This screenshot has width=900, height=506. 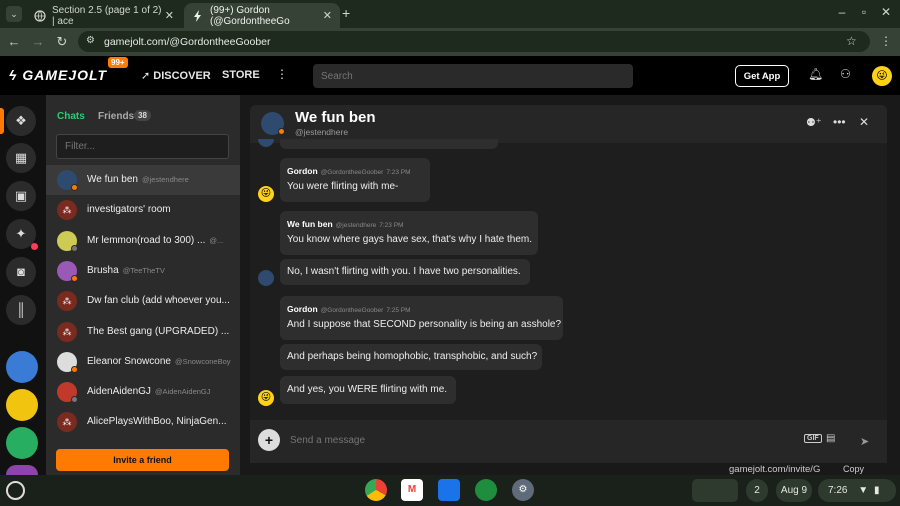 I want to click on friends-icon: ⚇, so click(x=845, y=74).